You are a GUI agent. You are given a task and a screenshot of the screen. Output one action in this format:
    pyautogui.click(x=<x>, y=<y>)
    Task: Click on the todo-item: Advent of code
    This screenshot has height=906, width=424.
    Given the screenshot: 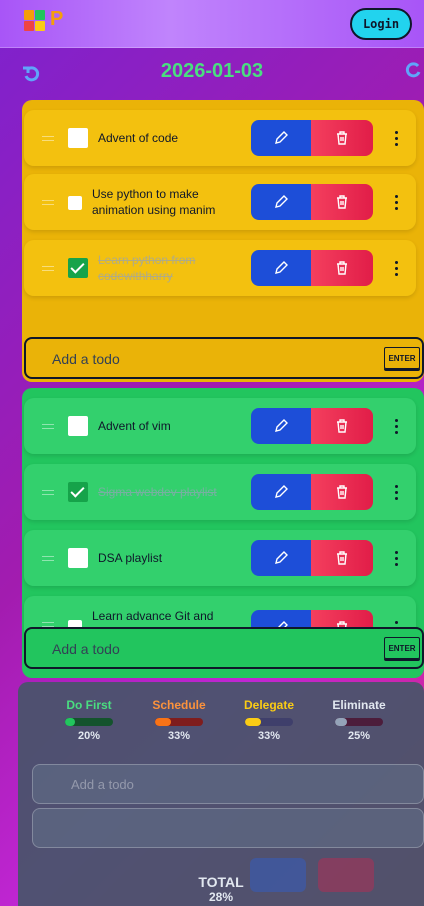 What is the action you would take?
    pyautogui.click(x=220, y=138)
    